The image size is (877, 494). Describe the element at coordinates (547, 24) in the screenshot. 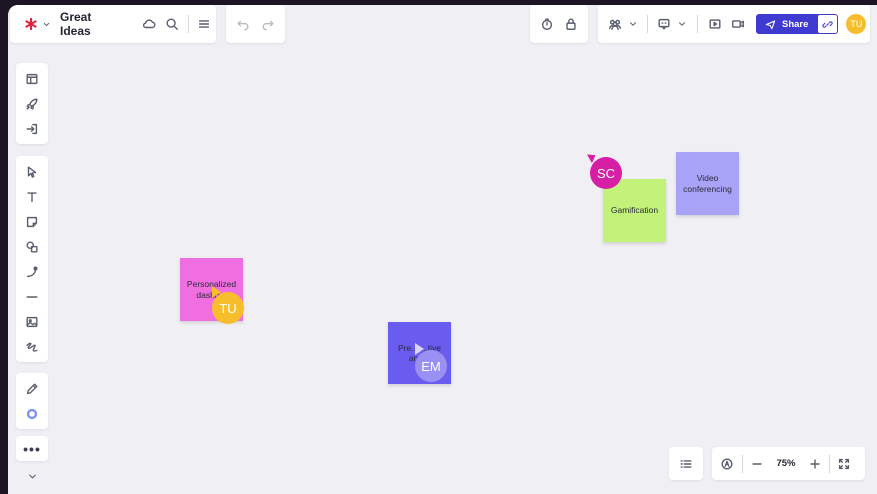

I see `timer-icon` at that location.